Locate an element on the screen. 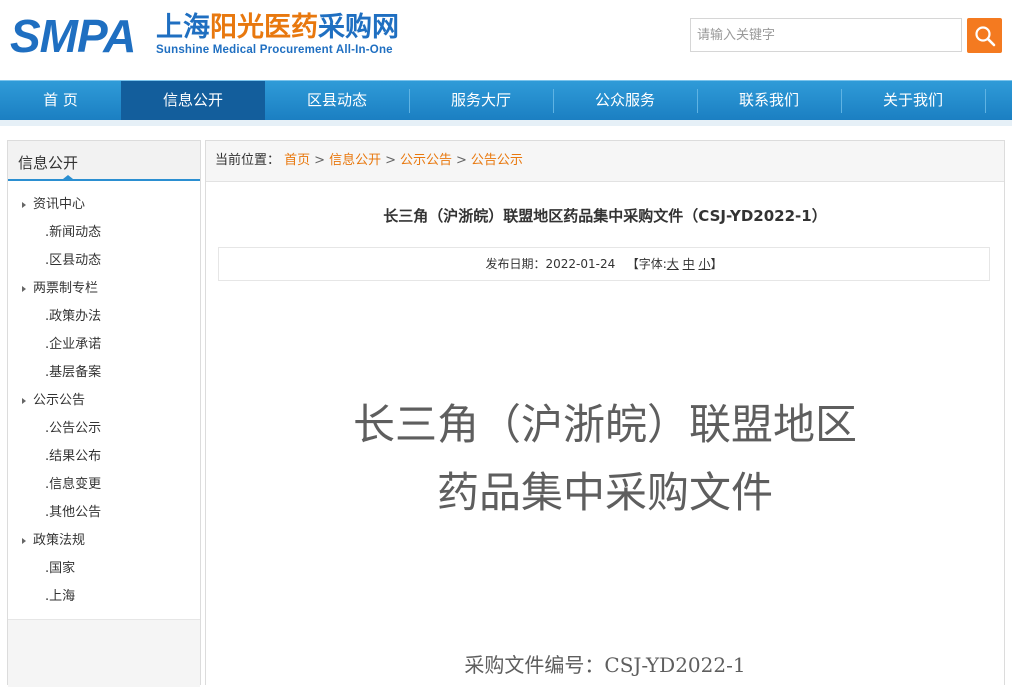 The image size is (1012, 687). breadcrumb-link-home: 首页 is located at coordinates (297, 160).